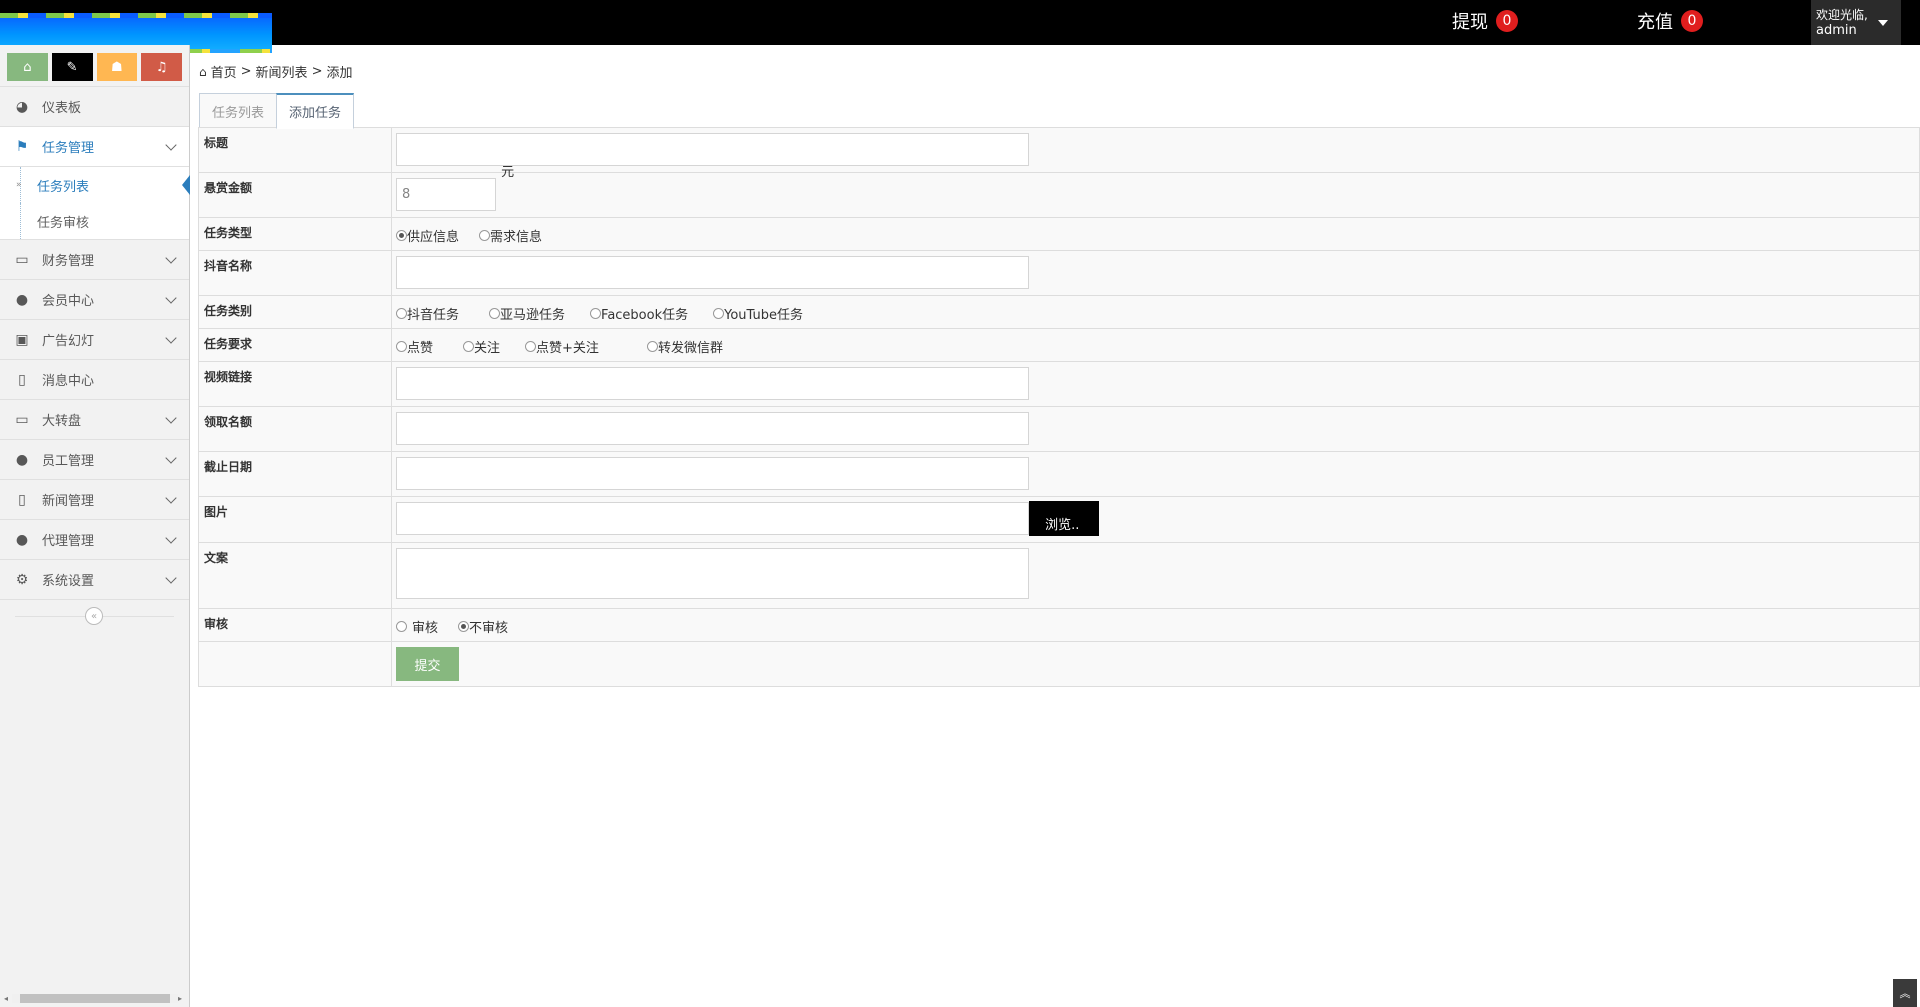 This screenshot has height=1007, width=1920. What do you see at coordinates (22, 106) in the screenshot?
I see `dashboard-icon: ◕` at bounding box center [22, 106].